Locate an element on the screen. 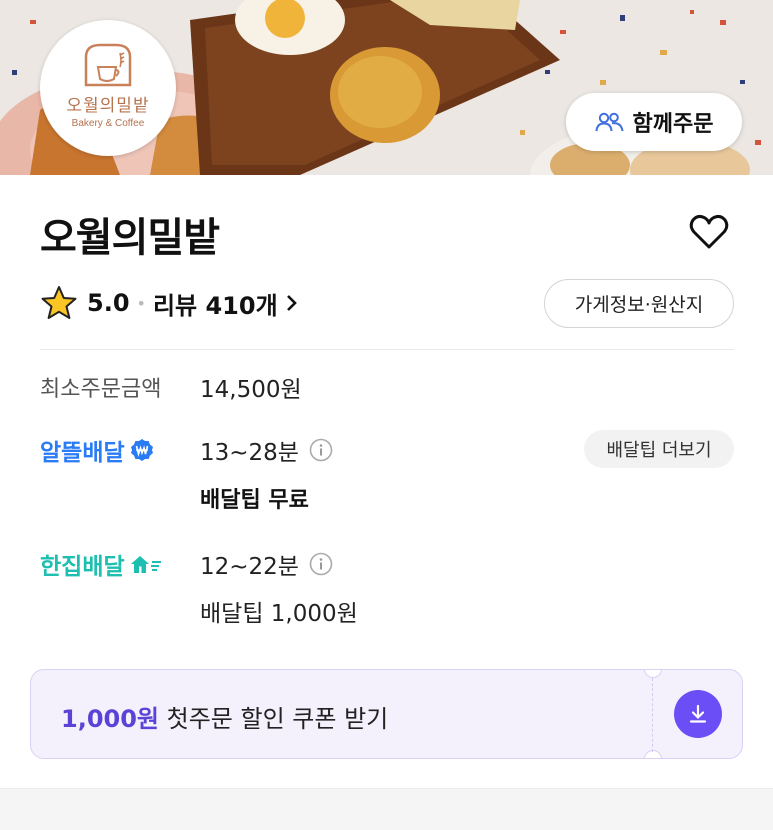 This screenshot has width=773, height=830. logo-subtext: Bakery & Coffee is located at coordinates (108, 123).